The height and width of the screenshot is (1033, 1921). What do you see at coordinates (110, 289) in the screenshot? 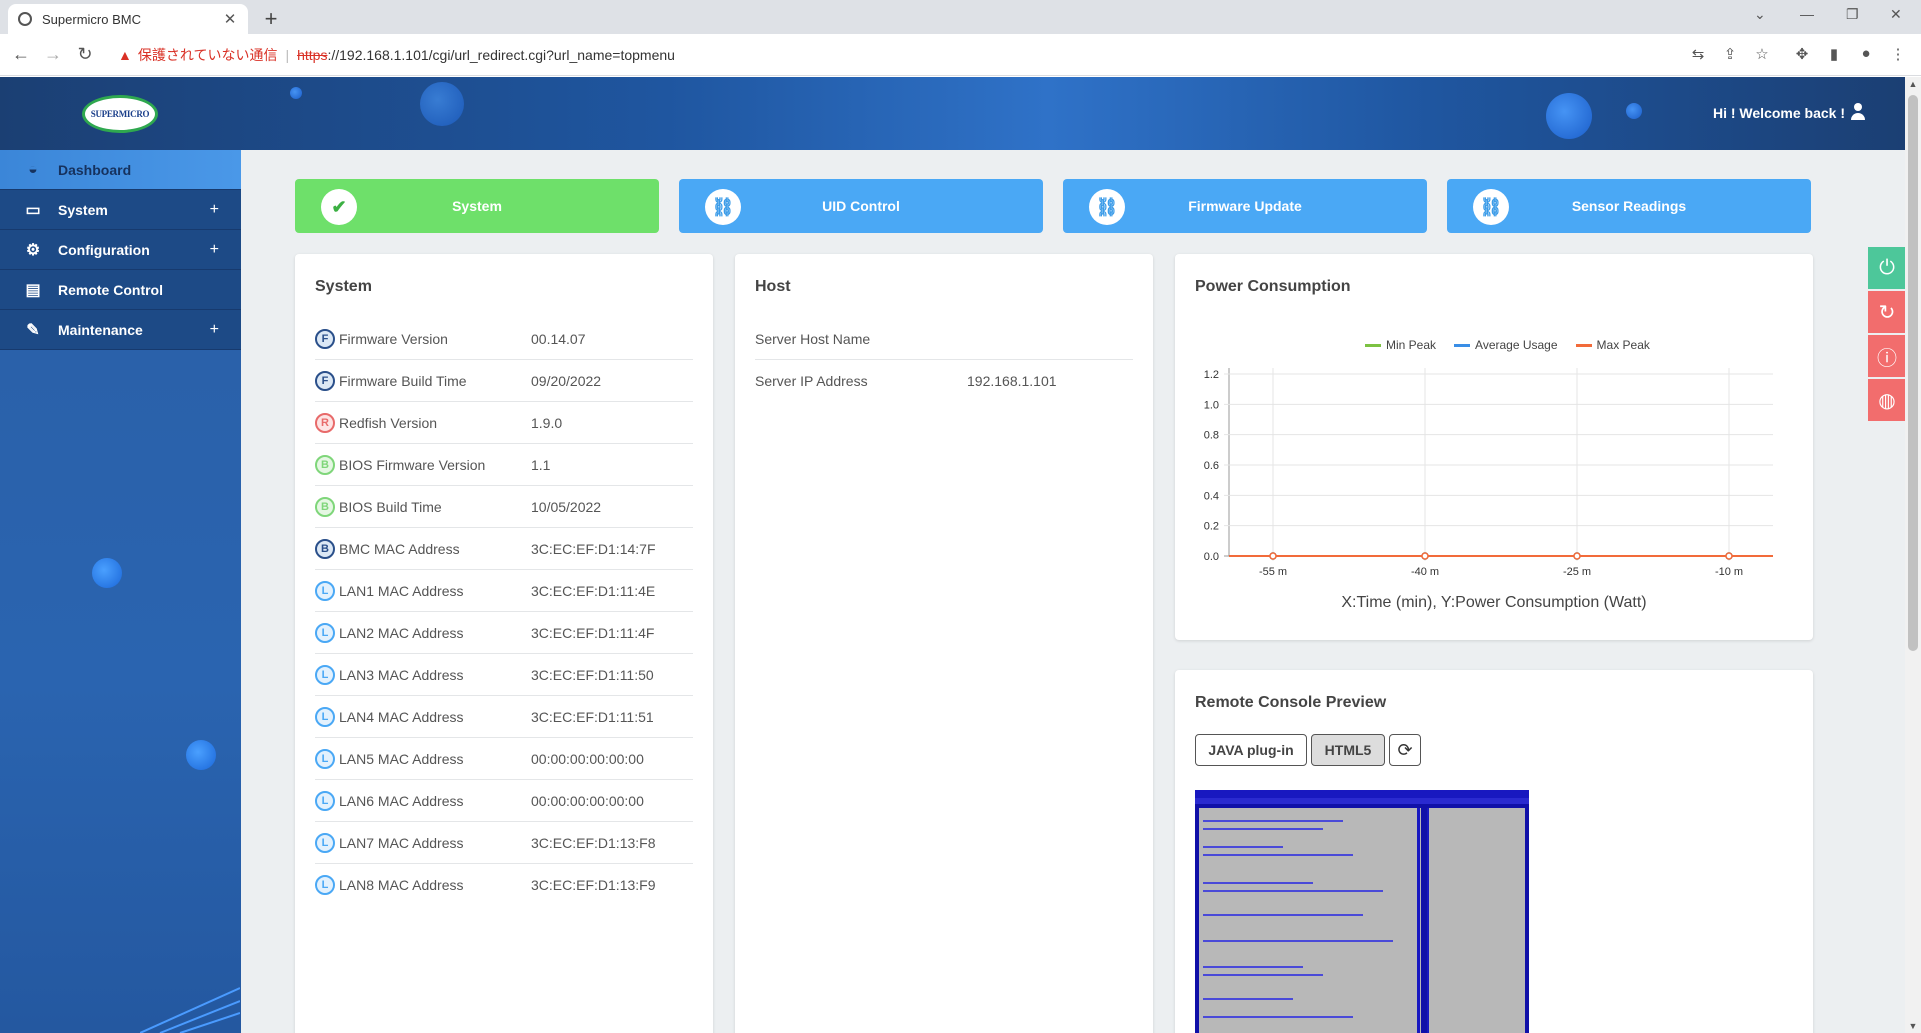
I see `sidebar-item-label: Remote Control` at bounding box center [110, 289].